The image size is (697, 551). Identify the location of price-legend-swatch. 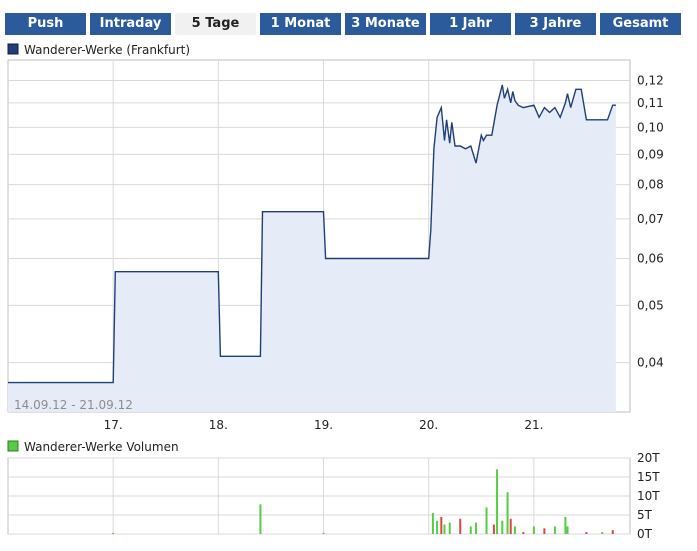
(13, 49).